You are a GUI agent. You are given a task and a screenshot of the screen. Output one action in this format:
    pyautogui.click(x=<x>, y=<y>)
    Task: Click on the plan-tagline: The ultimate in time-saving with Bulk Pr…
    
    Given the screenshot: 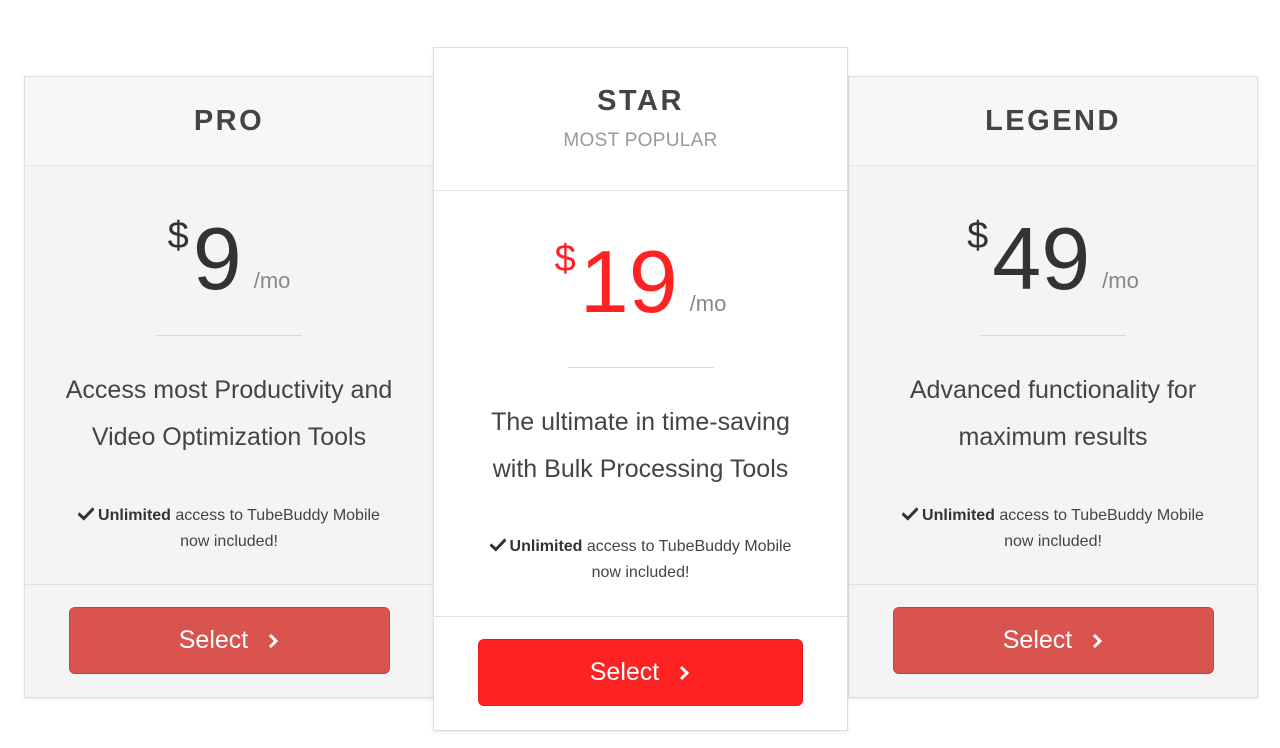 What is the action you would take?
    pyautogui.click(x=640, y=446)
    